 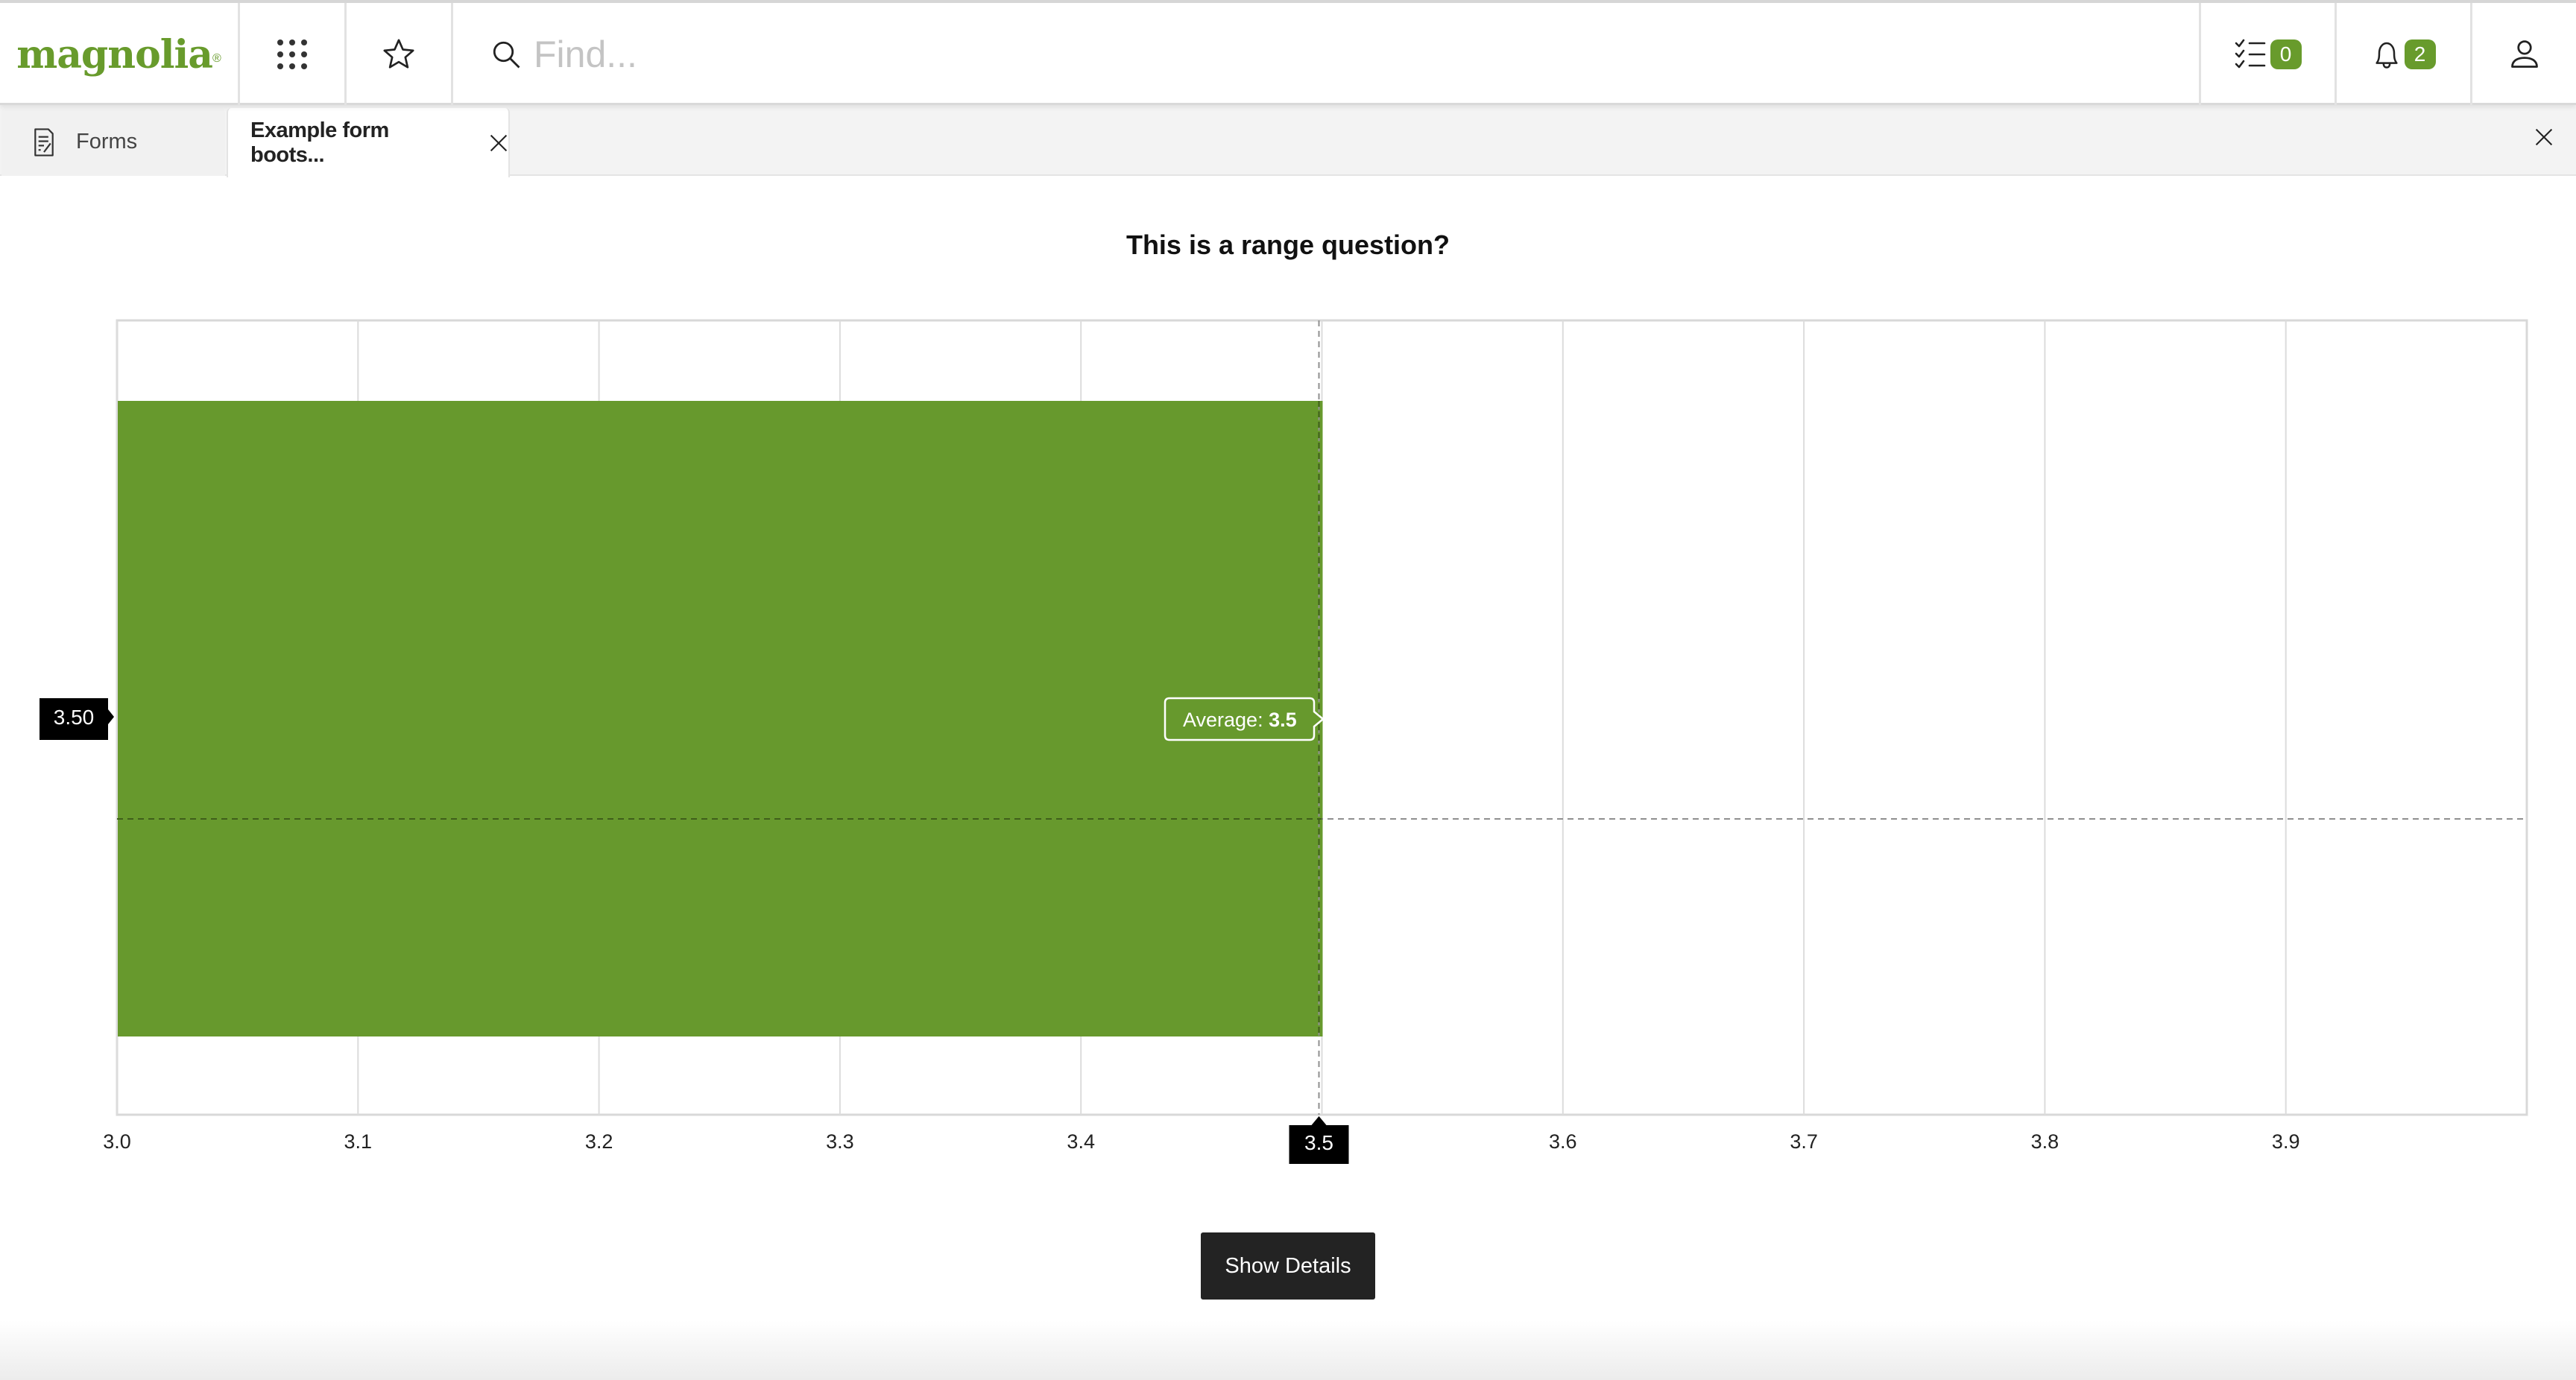 I want to click on user-icon, so click(x=2524, y=54).